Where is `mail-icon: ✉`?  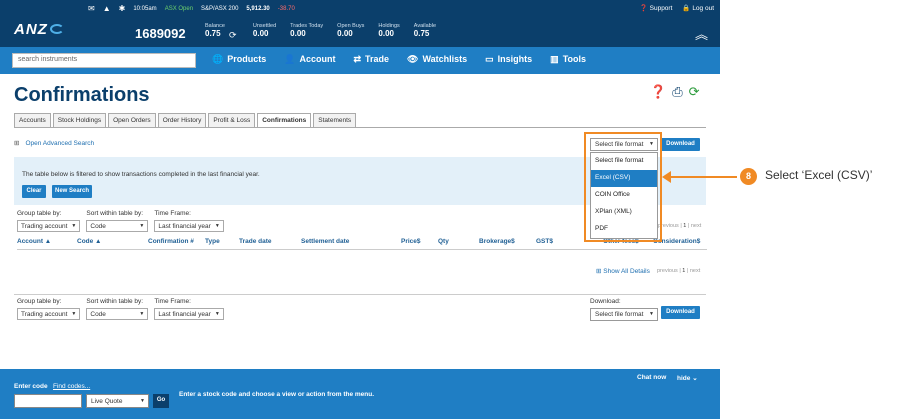 mail-icon: ✉ is located at coordinates (91, 8).